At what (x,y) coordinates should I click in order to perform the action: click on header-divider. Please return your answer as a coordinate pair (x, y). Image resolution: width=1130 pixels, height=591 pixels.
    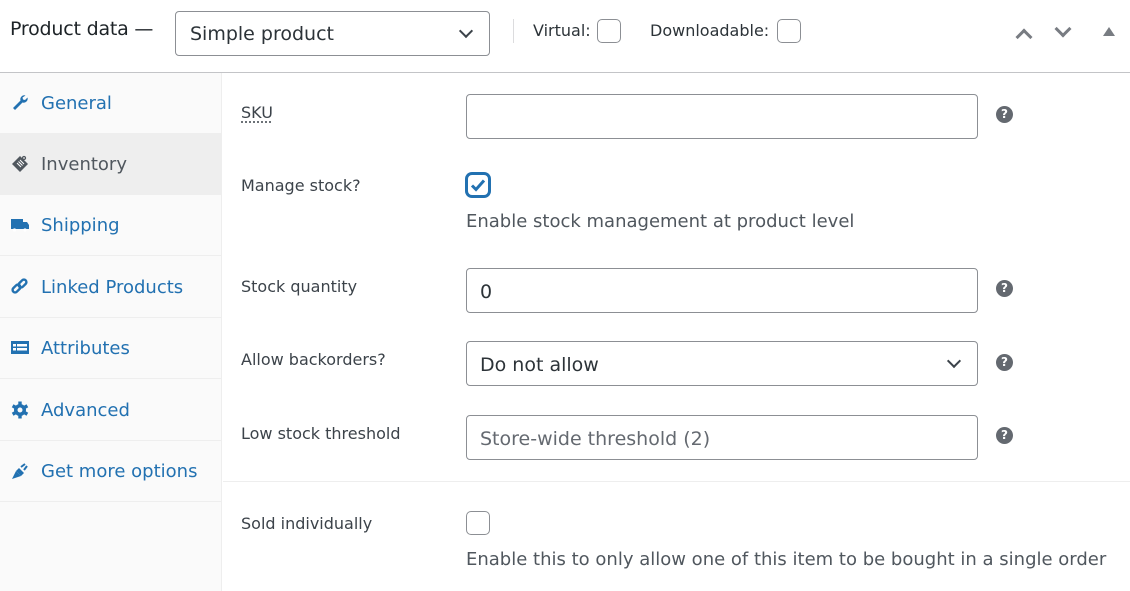
    Looking at the image, I should click on (513, 31).